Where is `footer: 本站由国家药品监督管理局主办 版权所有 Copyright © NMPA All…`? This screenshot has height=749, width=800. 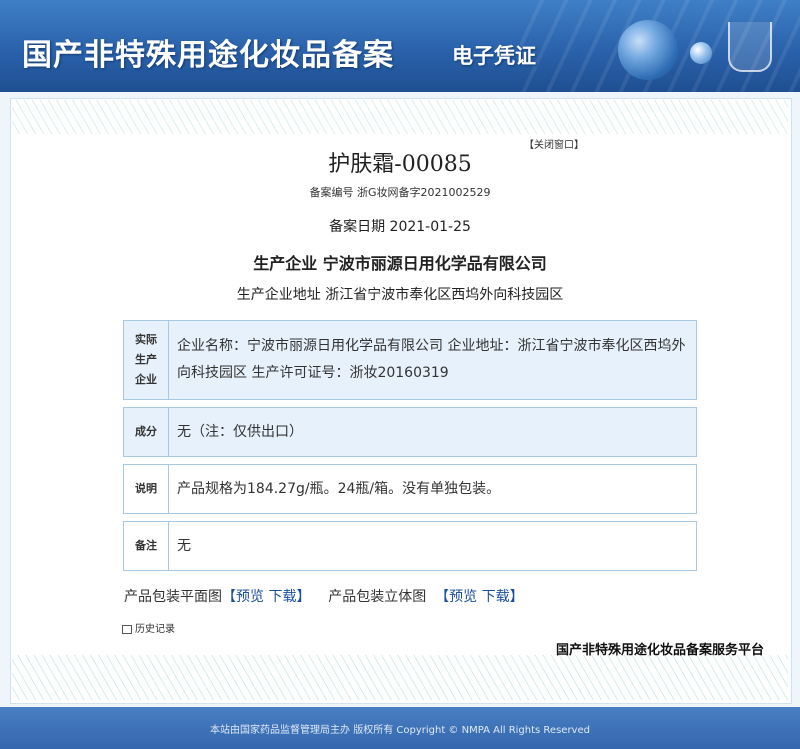 footer: 本站由国家药品监督管理局主办 版权所有 Copyright © NMPA All… is located at coordinates (400, 728).